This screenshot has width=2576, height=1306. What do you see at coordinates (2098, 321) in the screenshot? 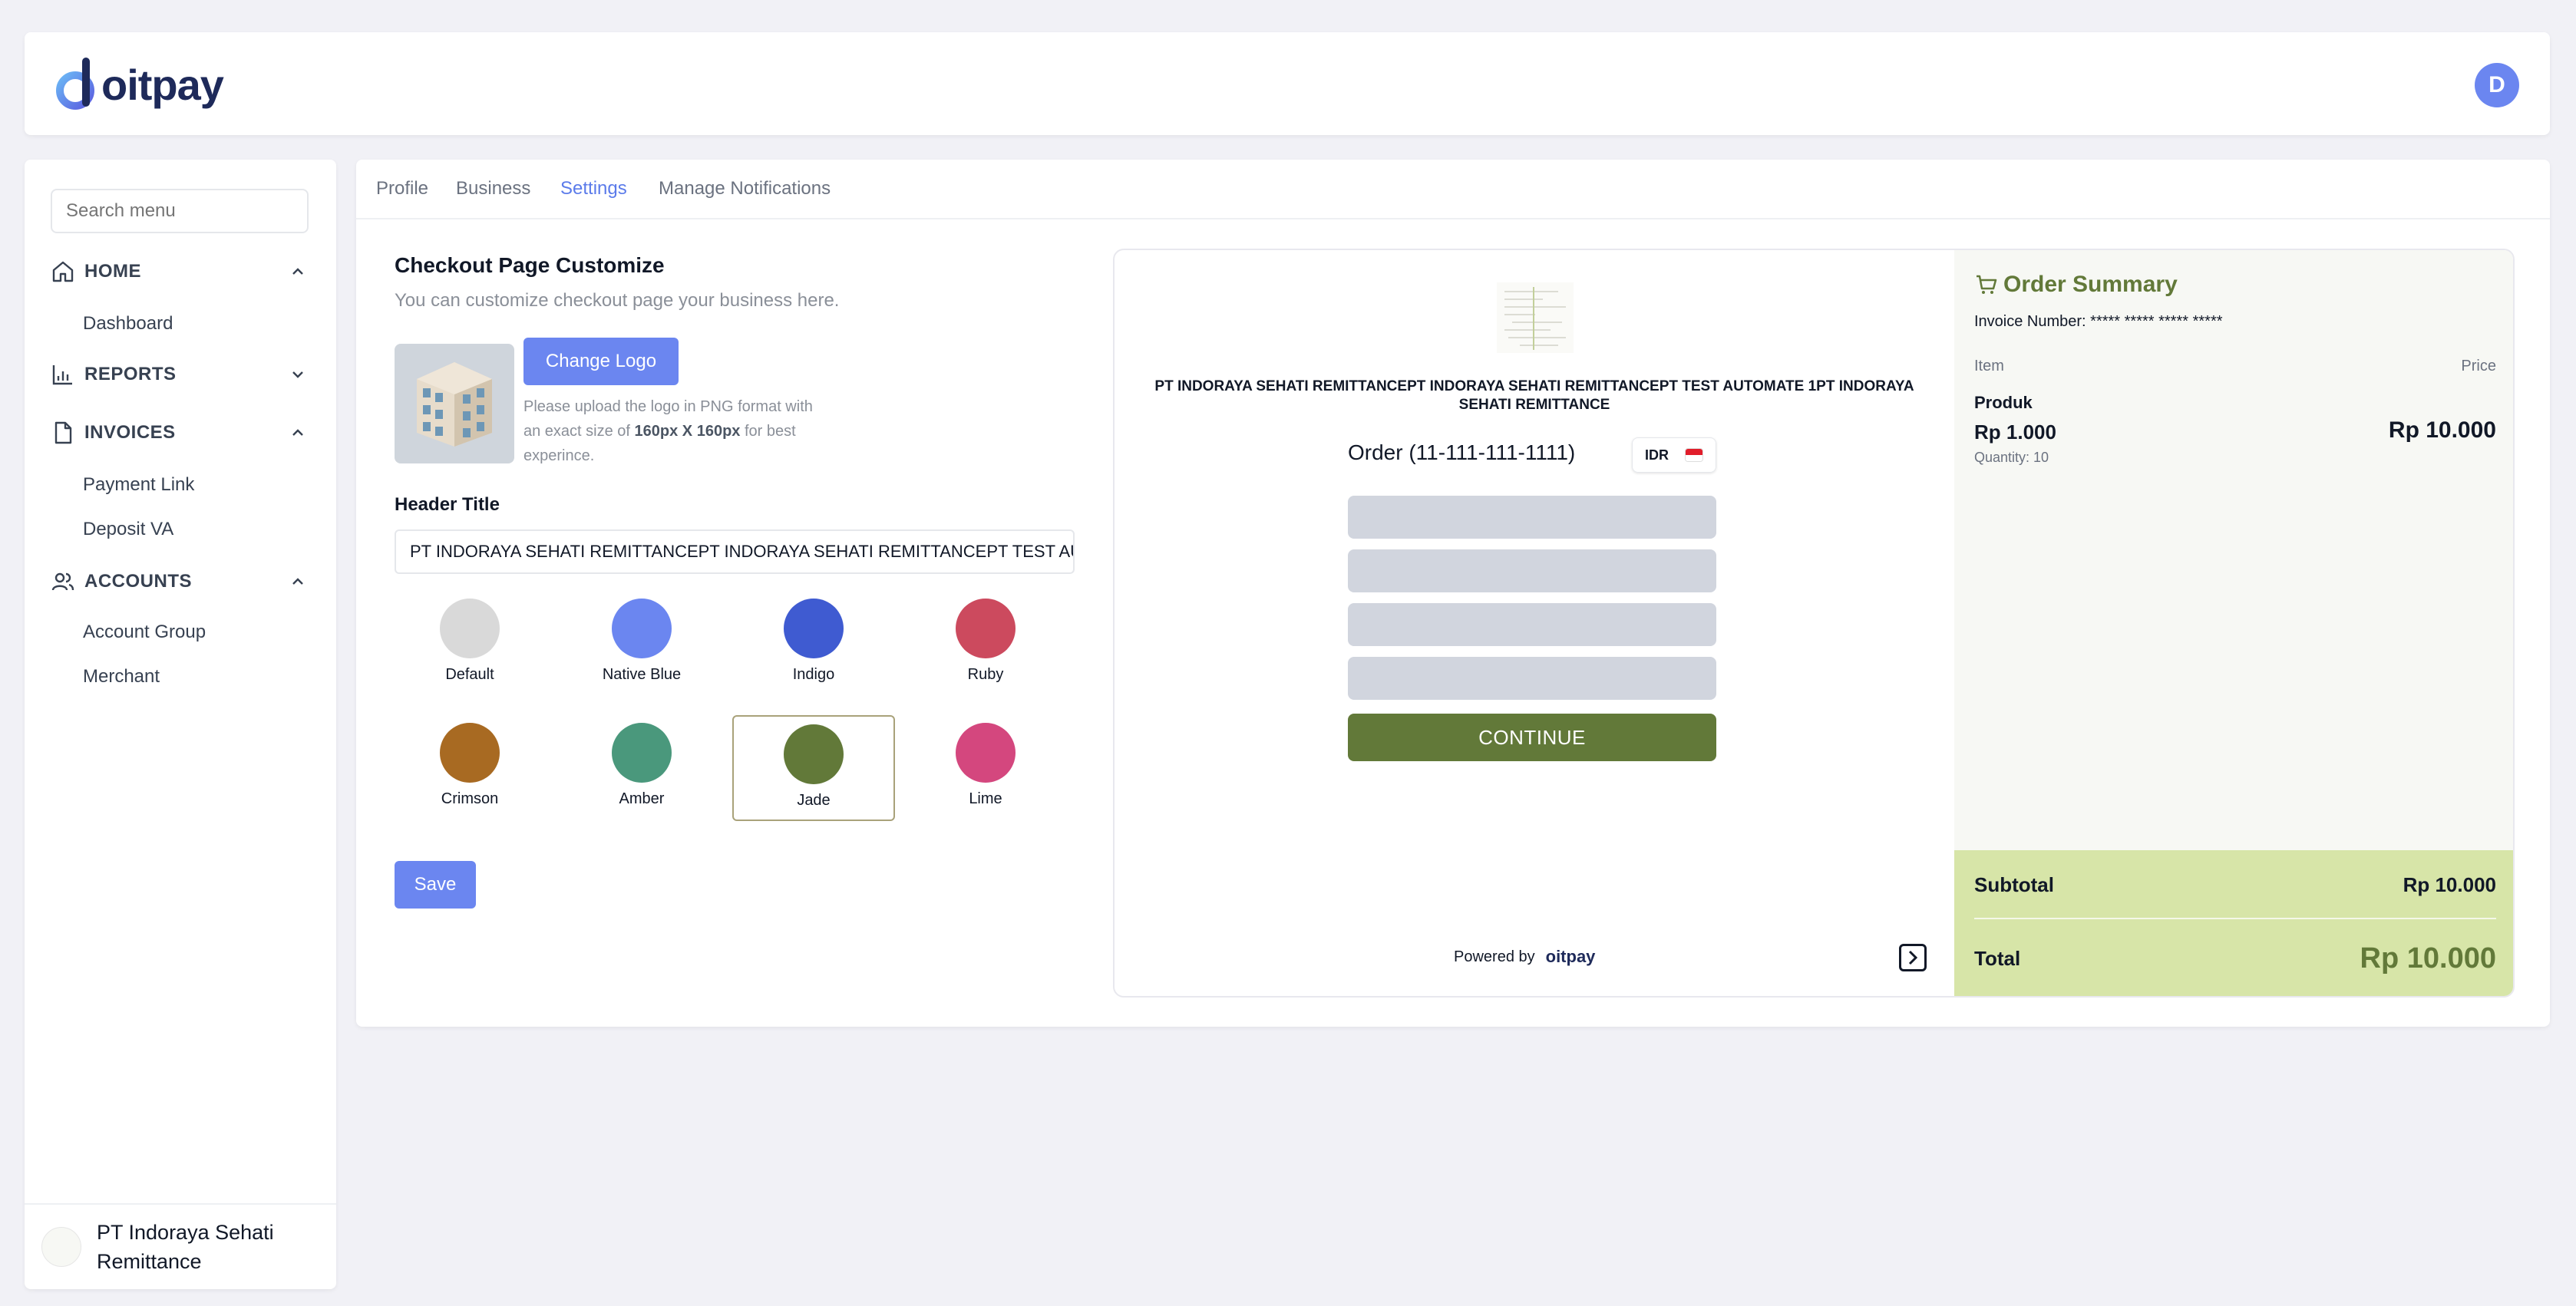
I see `invoice-number: Invoice Number: ***** ***** ***** *****` at bounding box center [2098, 321].